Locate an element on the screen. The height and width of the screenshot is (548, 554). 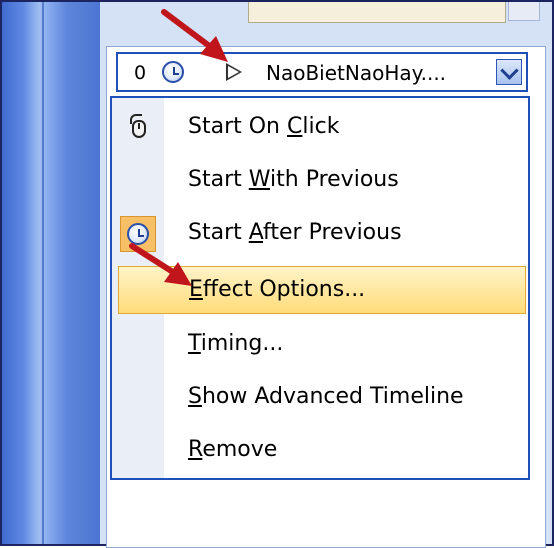
annotation-arrow-top is located at coordinates (194, 35).